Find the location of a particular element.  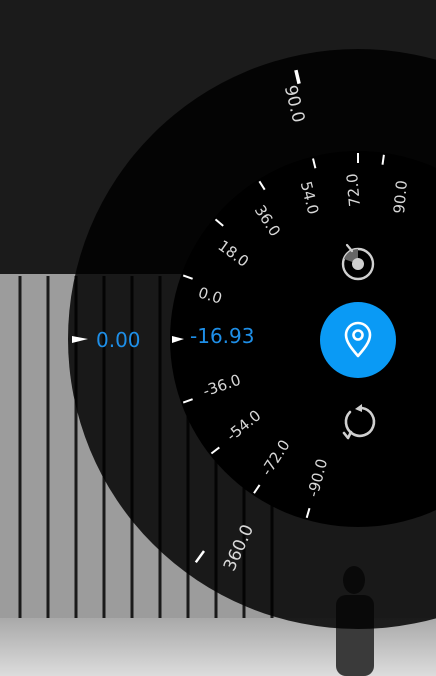

location-pin-icon is located at coordinates (358, 339).